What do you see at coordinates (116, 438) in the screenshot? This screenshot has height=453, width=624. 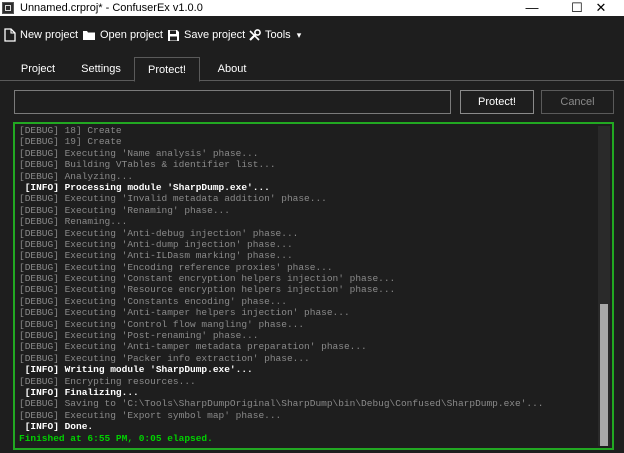 I see `log-line: Finished at 6:55 PM, 0:05 elapsed.` at bounding box center [116, 438].